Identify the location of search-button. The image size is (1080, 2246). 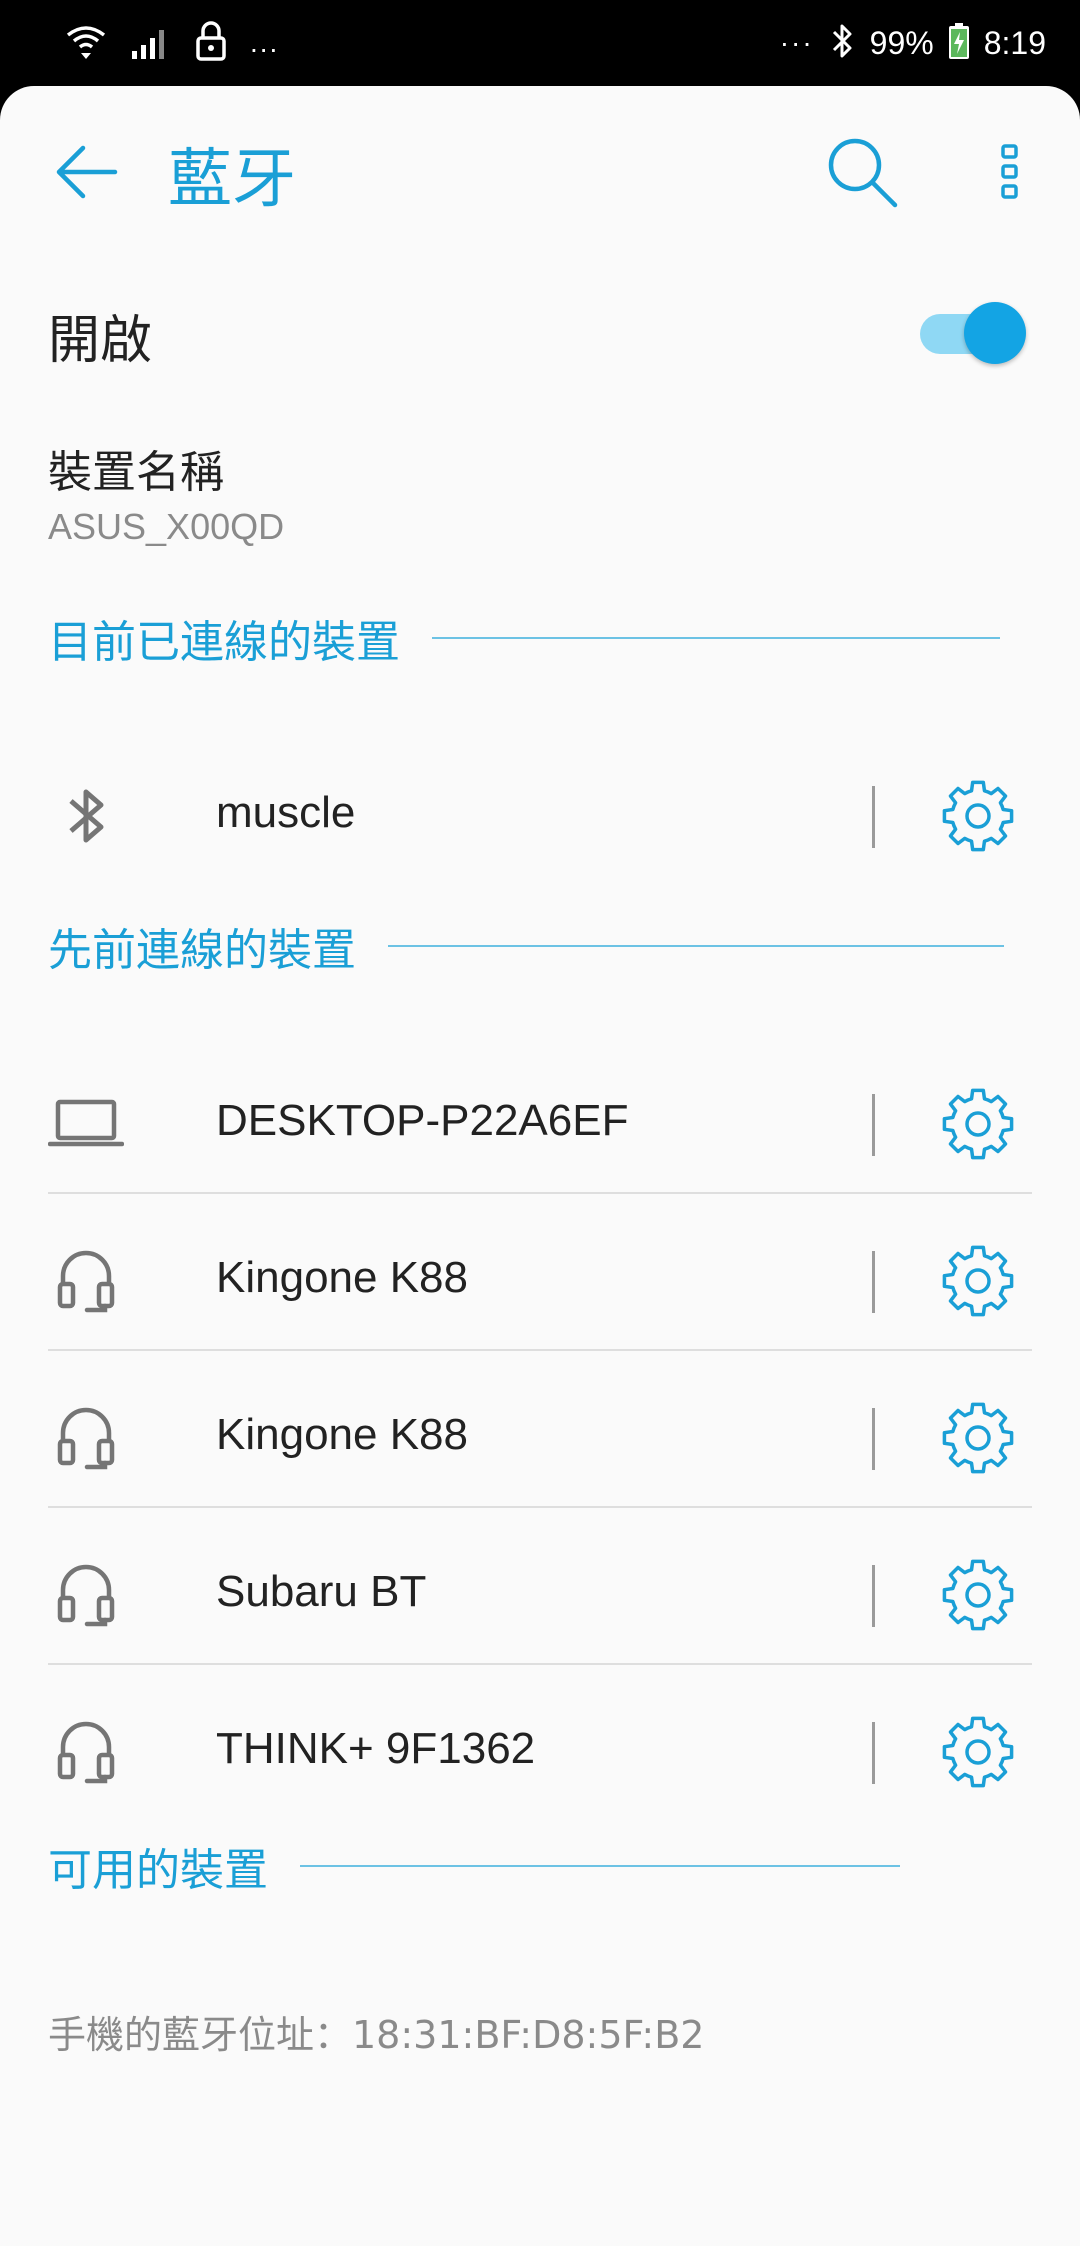
(862, 172).